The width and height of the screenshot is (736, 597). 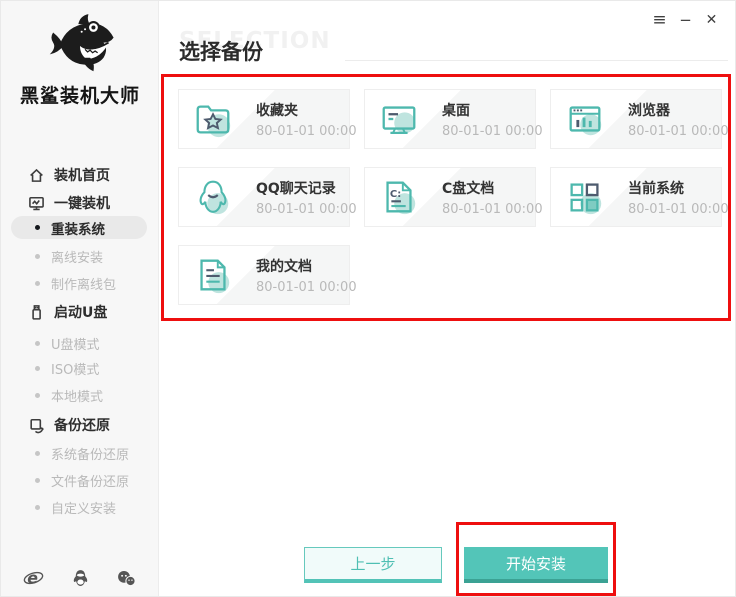 What do you see at coordinates (711, 20) in the screenshot?
I see `close-icon: ✕` at bounding box center [711, 20].